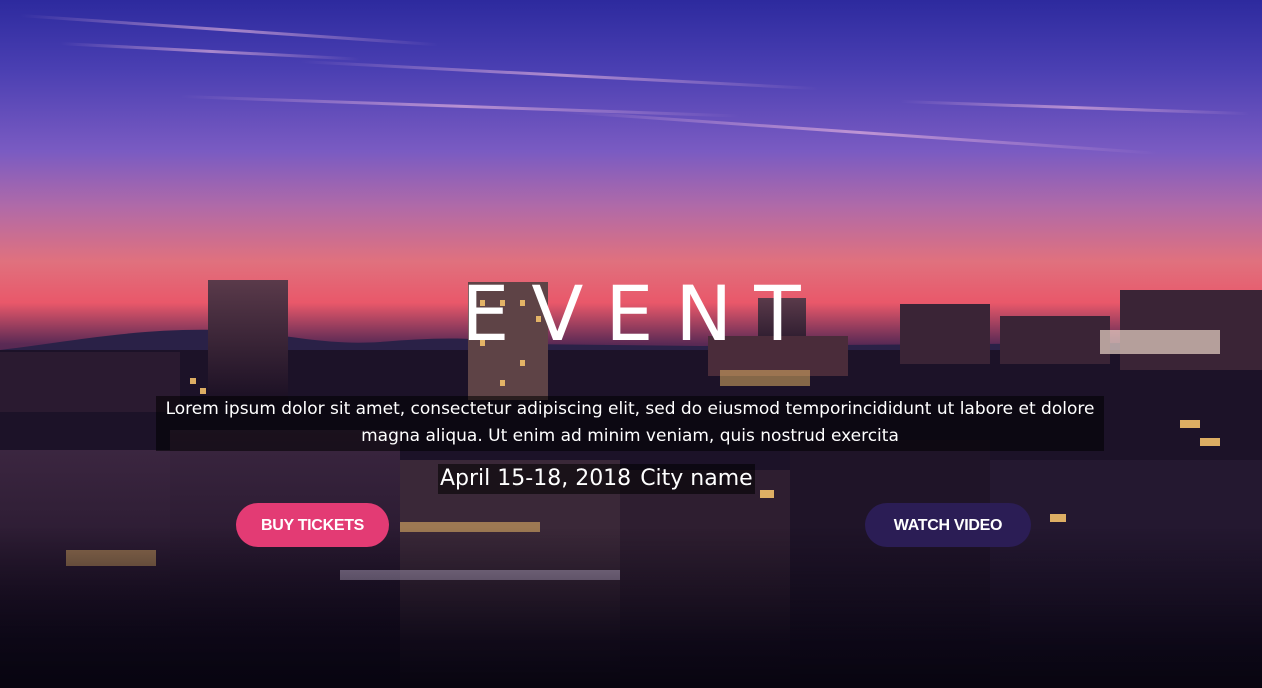 The width and height of the screenshot is (1262, 688). I want to click on watch-video-button: WATCH VIDEO, so click(948, 525).